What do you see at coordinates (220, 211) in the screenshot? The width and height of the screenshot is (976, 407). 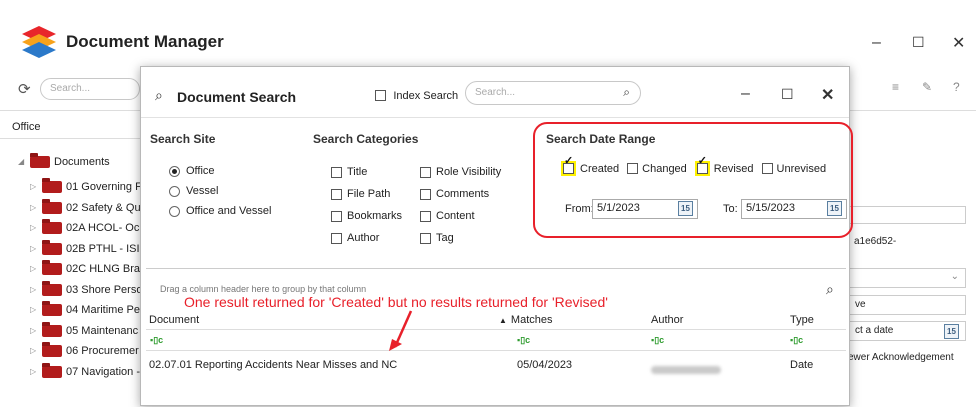 I see `site-option: Office and Vessel` at bounding box center [220, 211].